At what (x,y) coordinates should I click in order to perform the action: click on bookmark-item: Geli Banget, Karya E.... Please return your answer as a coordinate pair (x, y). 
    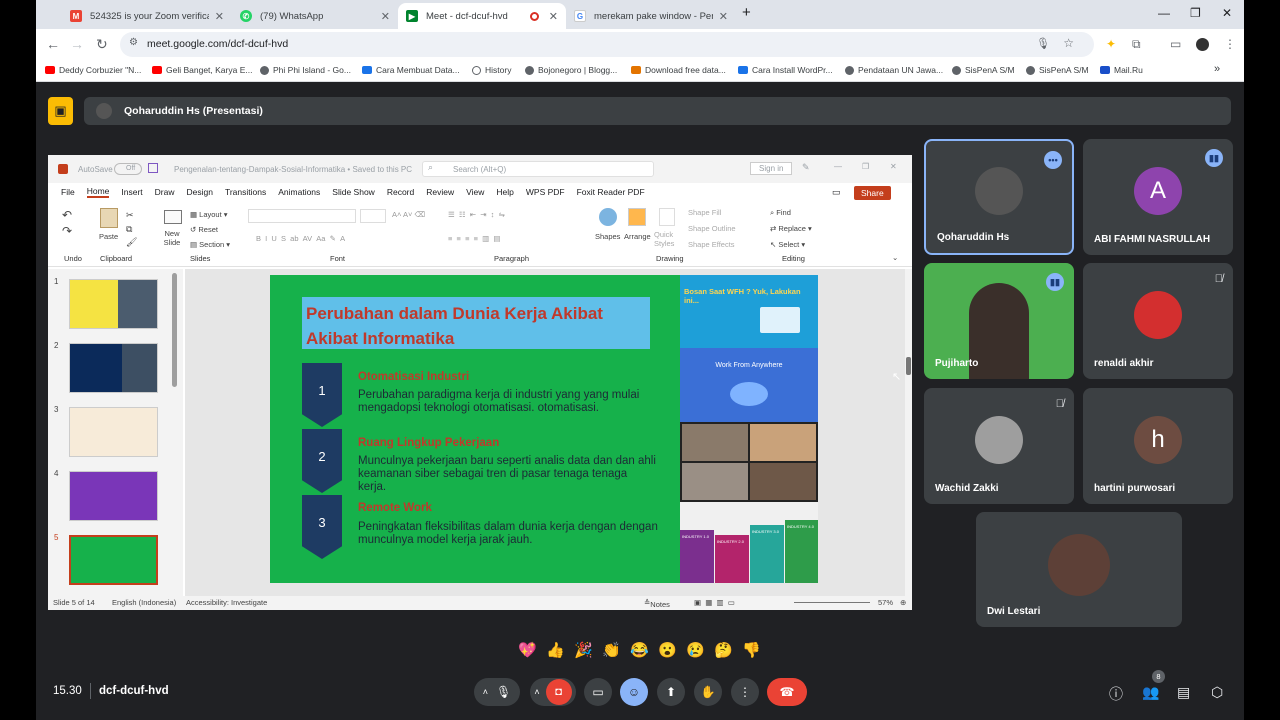
    Looking at the image, I should click on (202, 70).